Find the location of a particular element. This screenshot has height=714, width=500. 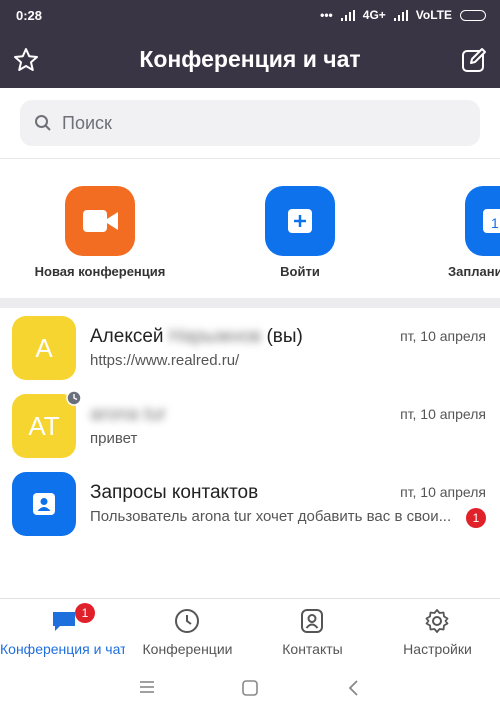

join-label: Войти is located at coordinates (300, 271).